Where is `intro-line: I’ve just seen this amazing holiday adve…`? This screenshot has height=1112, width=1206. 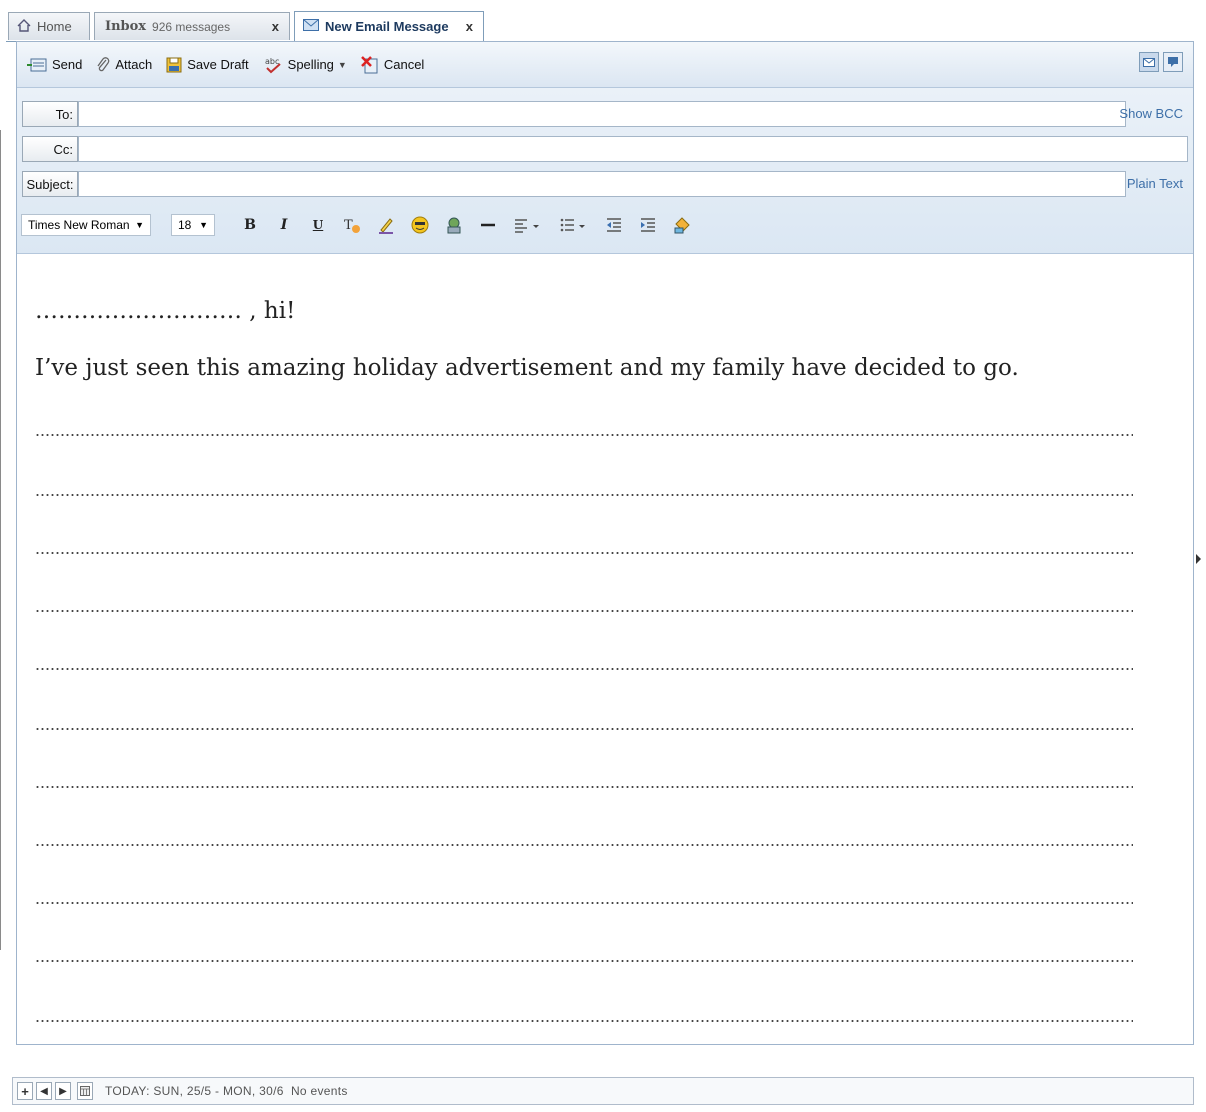 intro-line: I’ve just seen this amazing holiday adve… is located at coordinates (527, 368).